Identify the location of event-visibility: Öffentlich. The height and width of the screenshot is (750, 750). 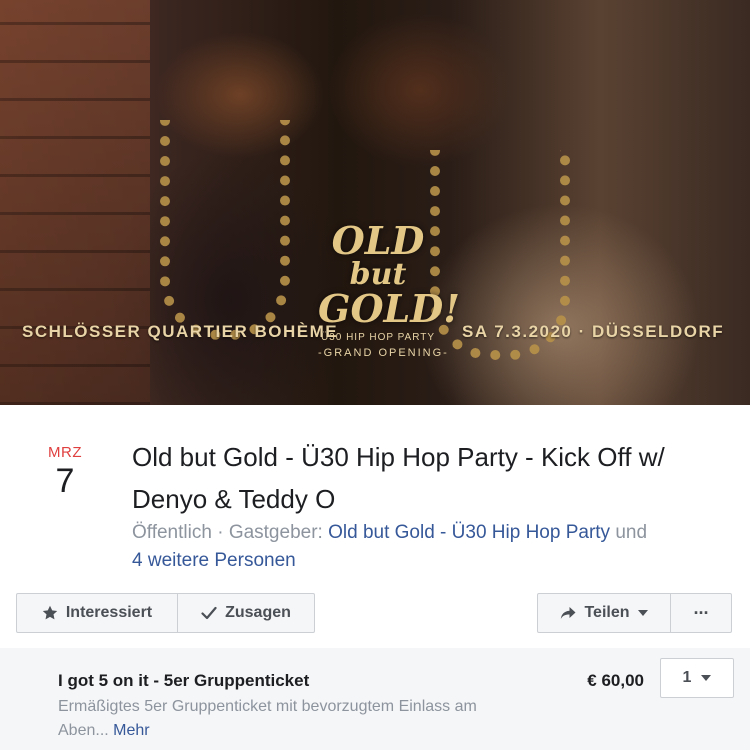
(172, 532).